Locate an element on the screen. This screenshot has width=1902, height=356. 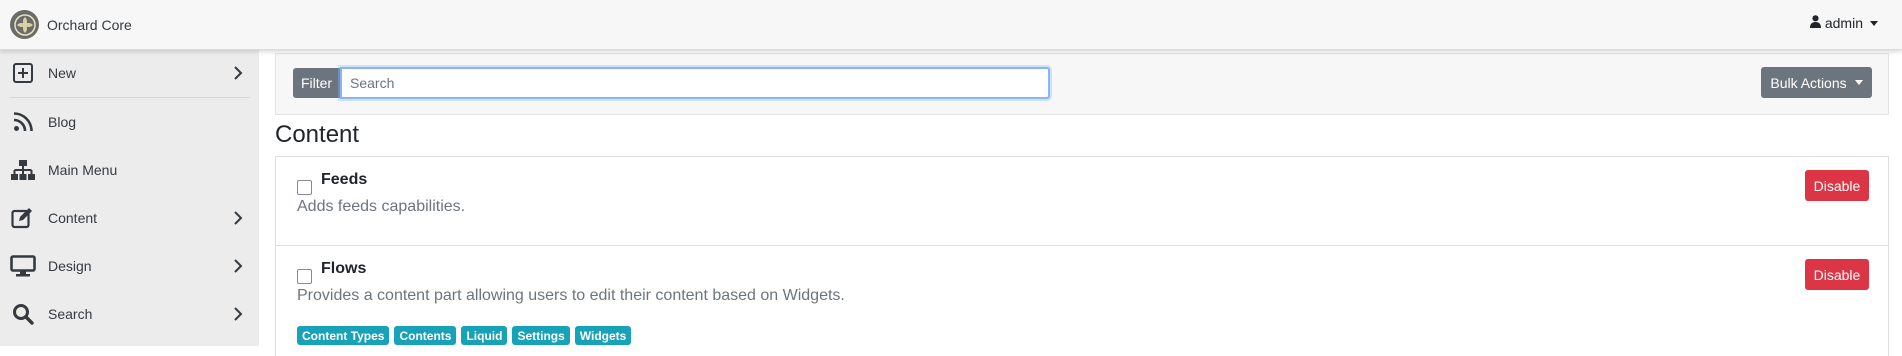
feature-title: Feeds is located at coordinates (344, 179).